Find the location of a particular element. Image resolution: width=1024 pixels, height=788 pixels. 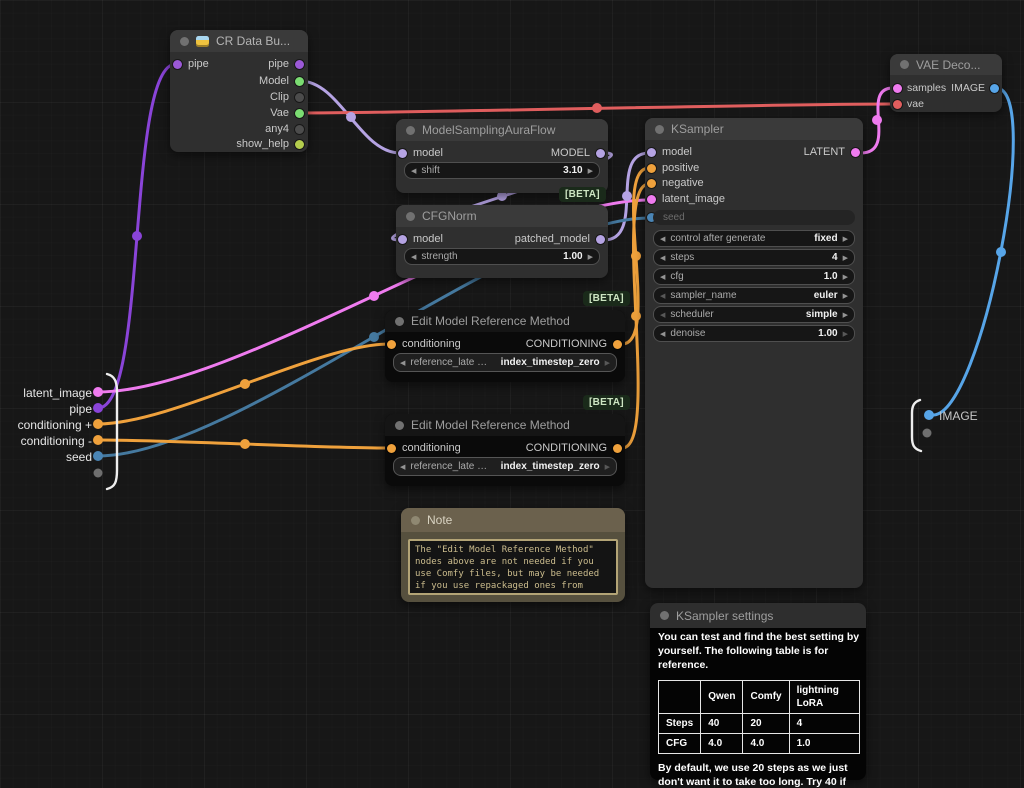

output-slot-any4 is located at coordinates (299, 129).